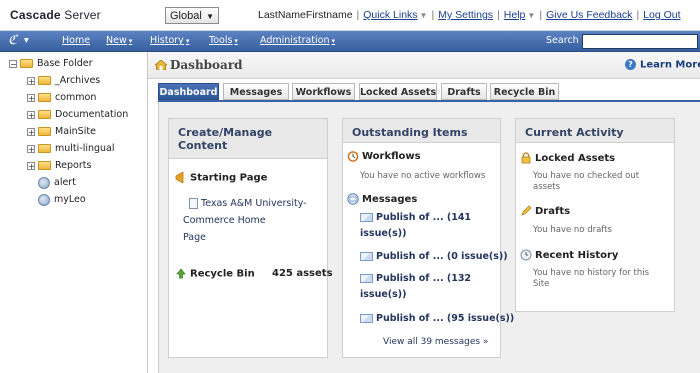  I want to click on starting-page-line: Page, so click(194, 237).